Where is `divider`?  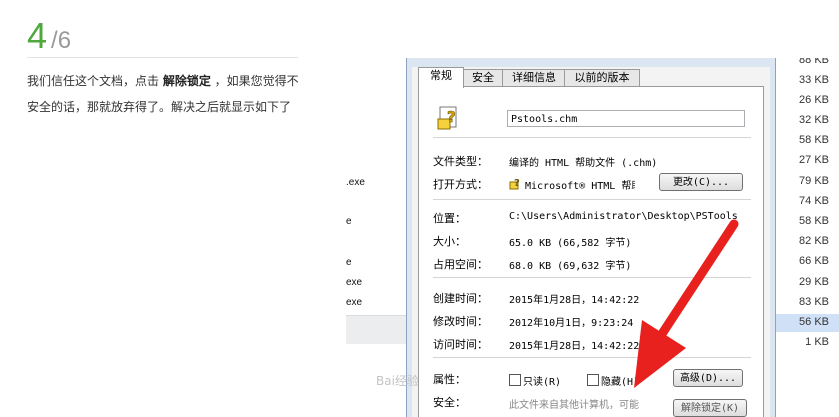
divider is located at coordinates (162, 57).